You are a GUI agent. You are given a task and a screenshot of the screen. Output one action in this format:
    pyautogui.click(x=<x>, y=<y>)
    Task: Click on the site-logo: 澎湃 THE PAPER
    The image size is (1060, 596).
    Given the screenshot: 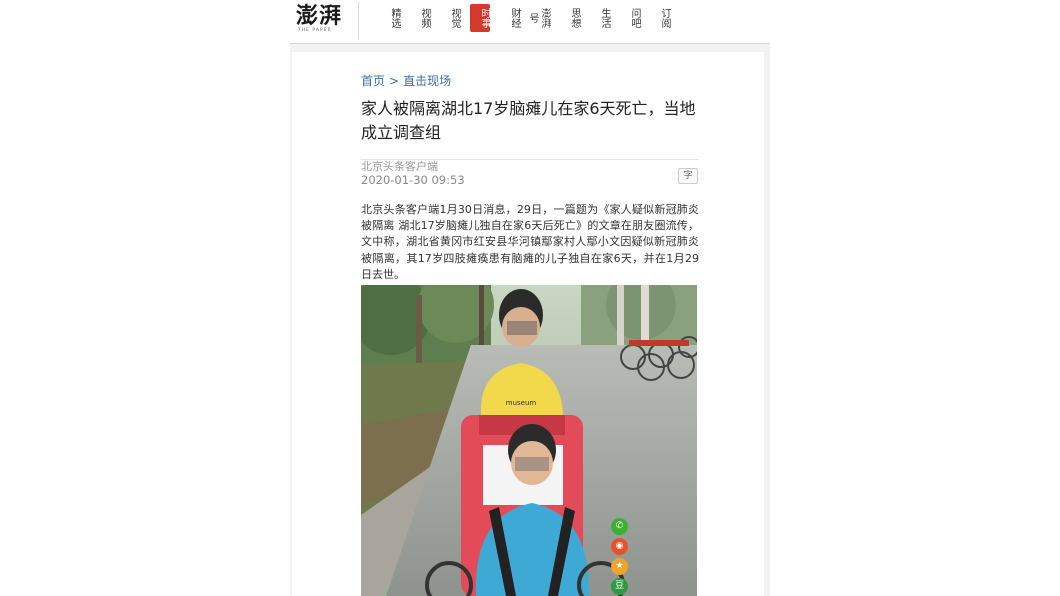 What is the action you would take?
    pyautogui.click(x=322, y=19)
    